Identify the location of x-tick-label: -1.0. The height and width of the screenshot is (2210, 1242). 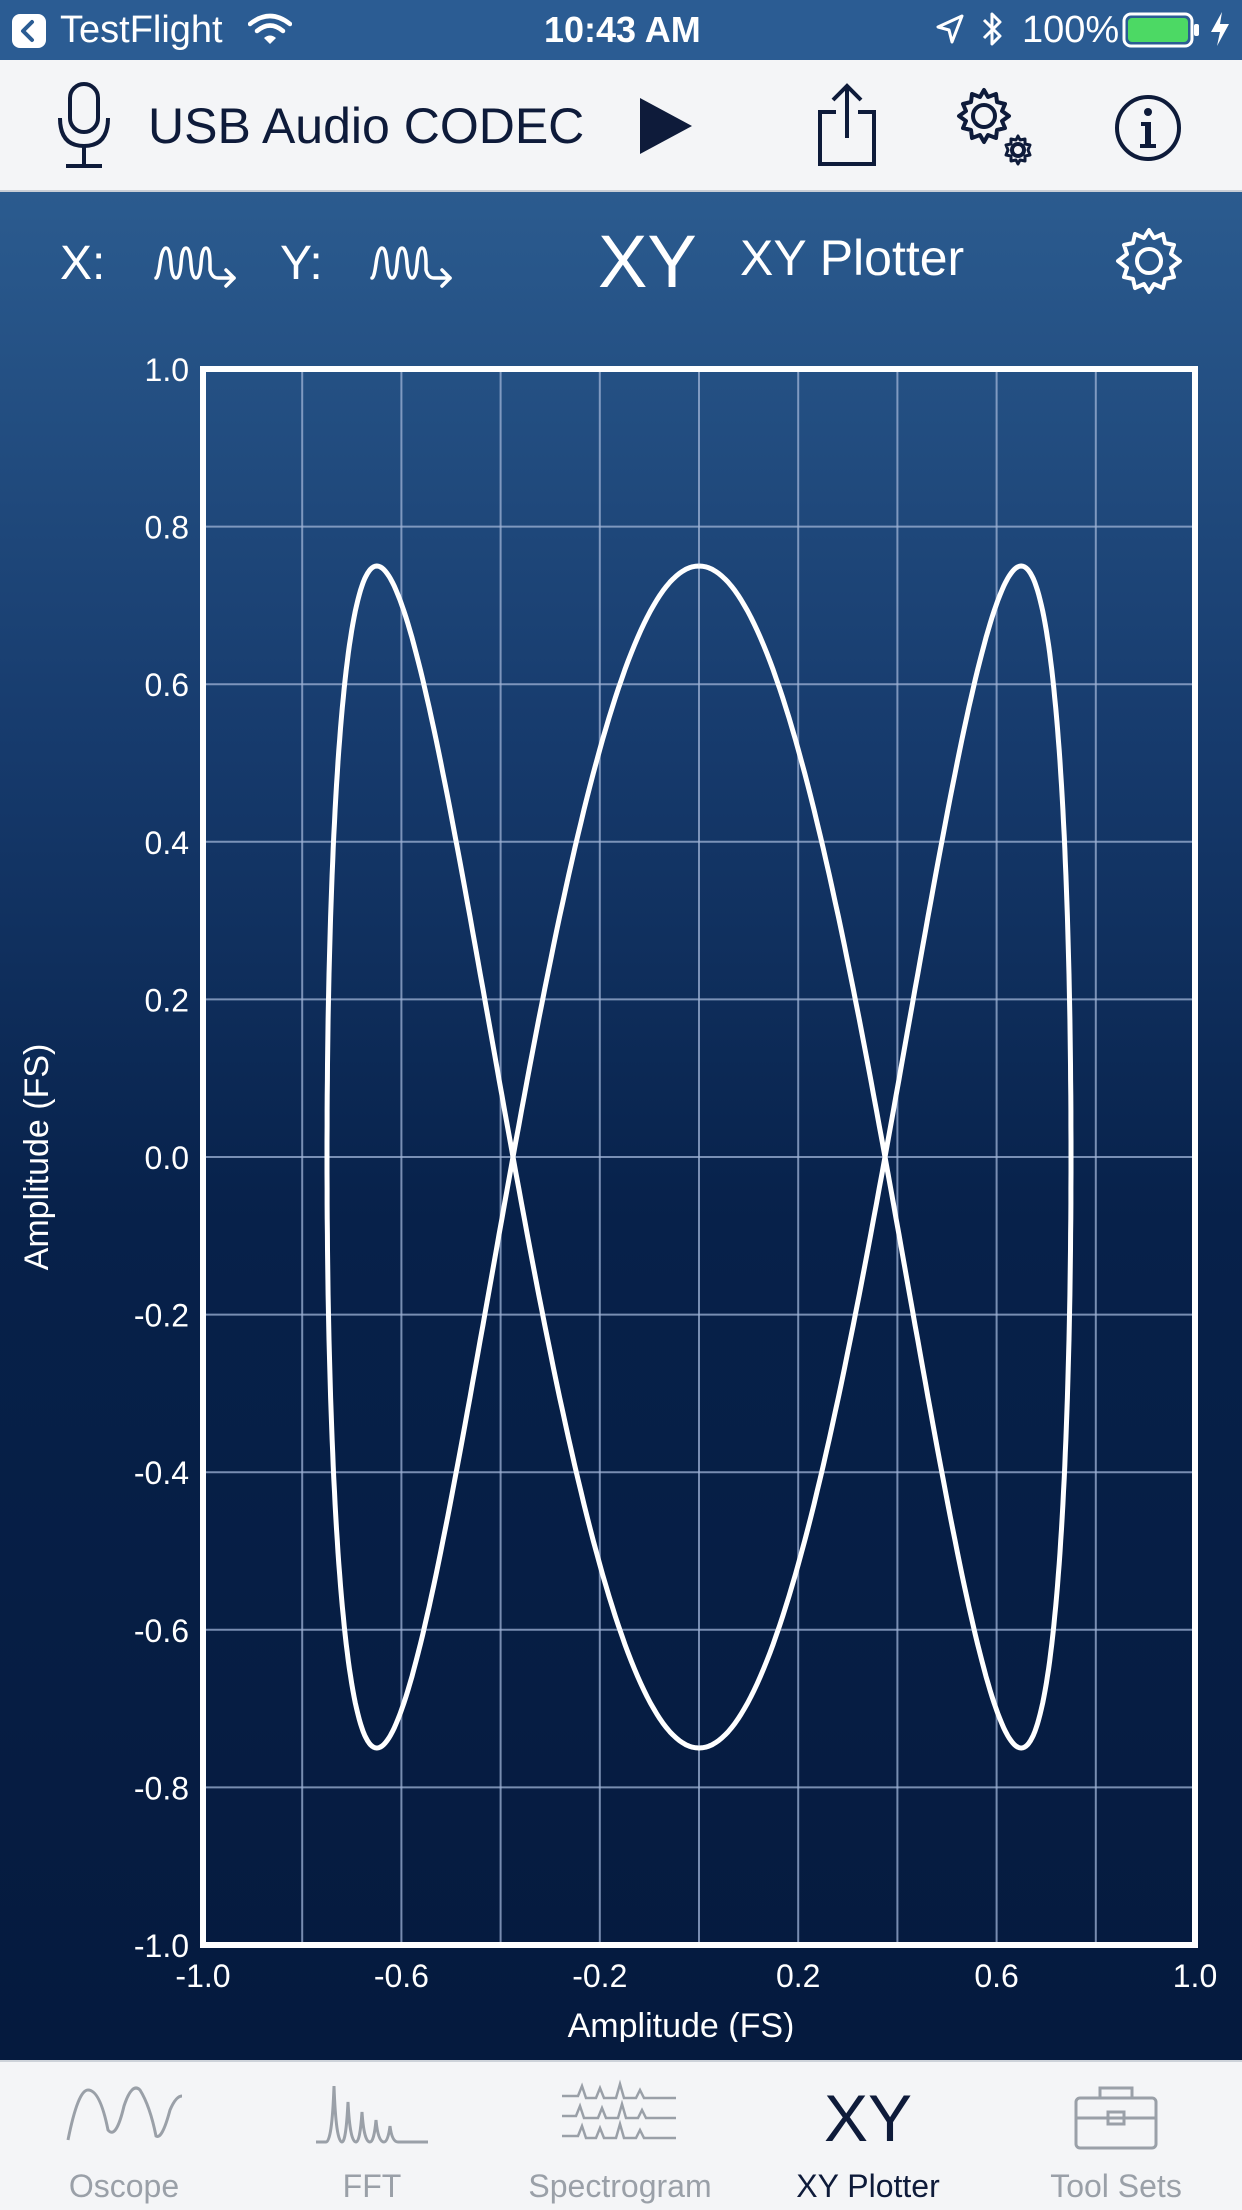
(202, 1976).